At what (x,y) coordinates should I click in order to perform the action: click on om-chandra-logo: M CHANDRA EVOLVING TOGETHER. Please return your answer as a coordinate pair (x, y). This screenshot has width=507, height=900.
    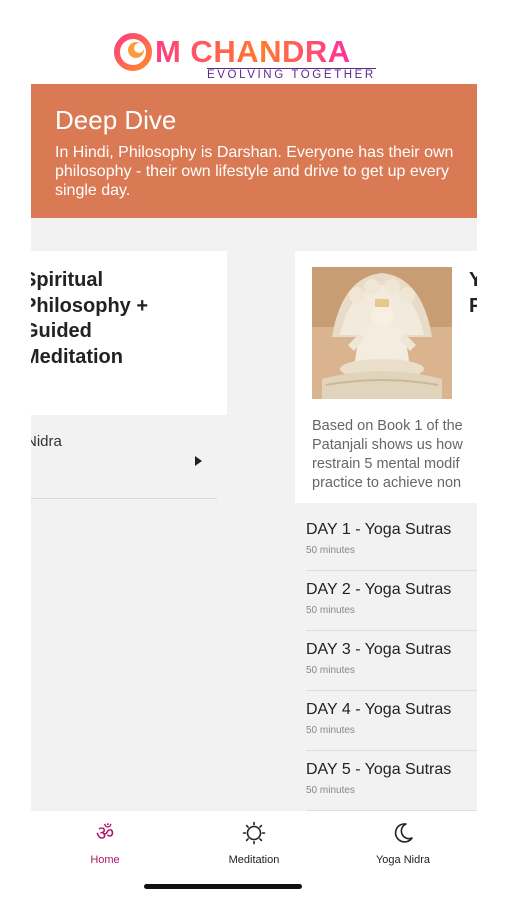
    Looking at the image, I should click on (253, 58).